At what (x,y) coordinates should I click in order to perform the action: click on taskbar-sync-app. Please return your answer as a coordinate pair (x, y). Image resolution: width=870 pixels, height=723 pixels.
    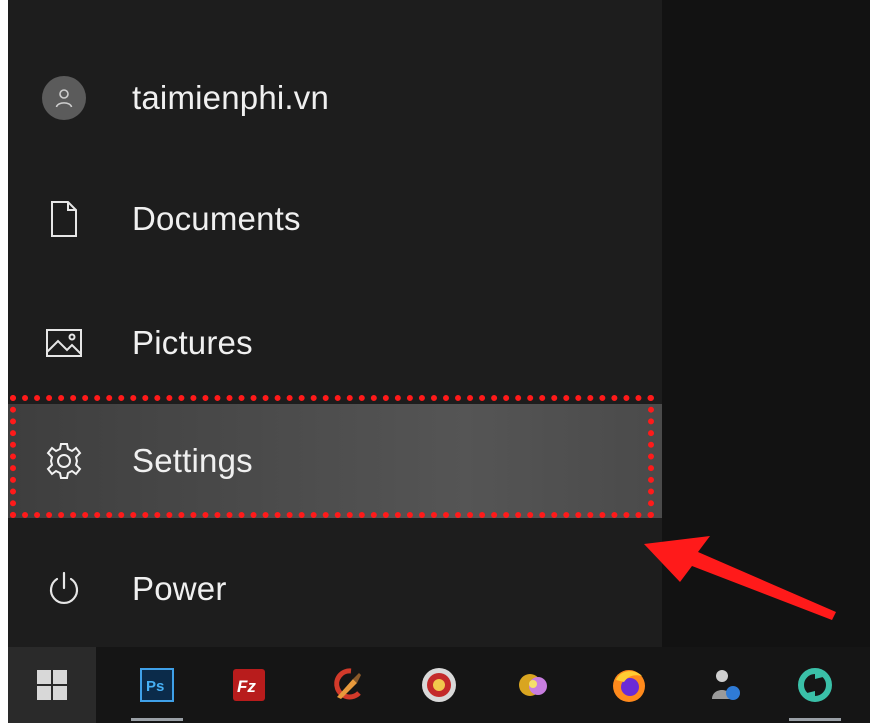
    Looking at the image, I should click on (815, 685).